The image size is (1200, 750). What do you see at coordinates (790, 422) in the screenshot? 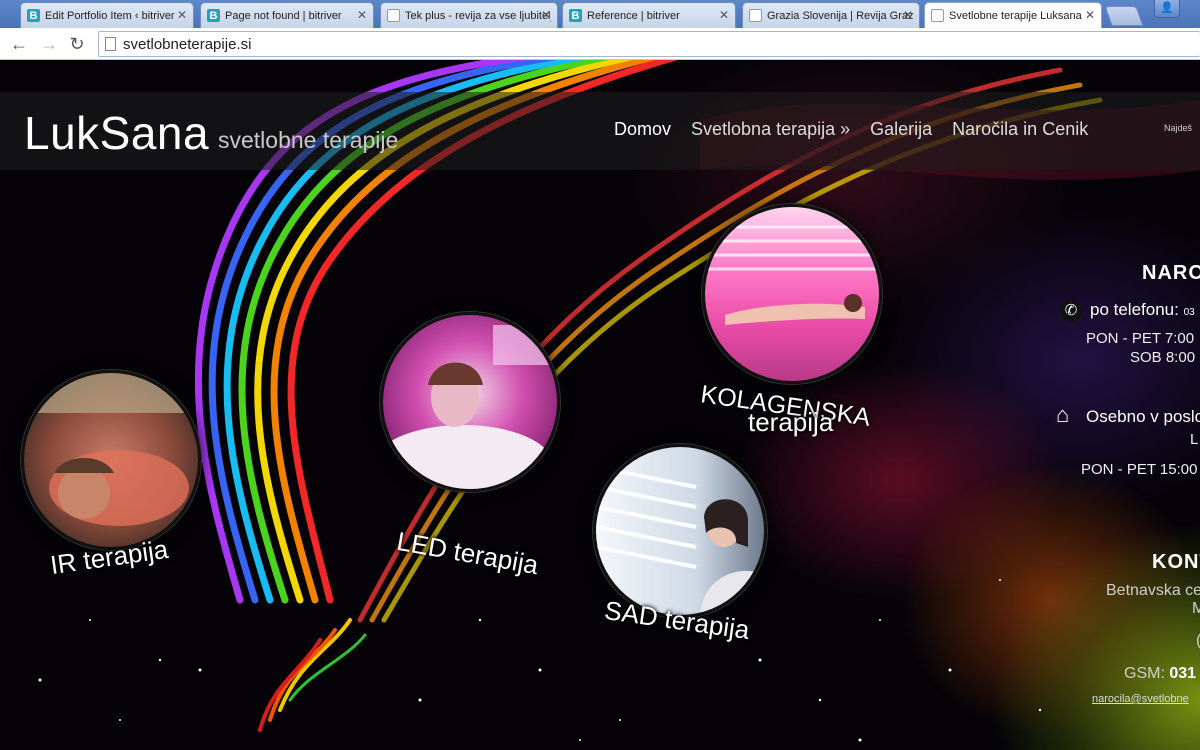
I see `kolagenska-therapy-label-2: terapija` at bounding box center [790, 422].